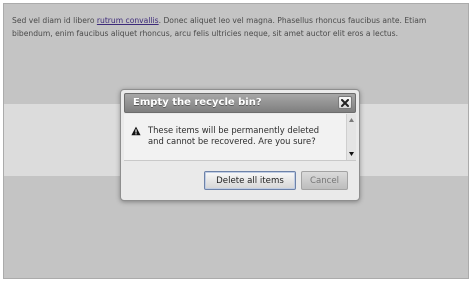 This screenshot has width=474, height=284. I want to click on close-button, so click(345, 102).